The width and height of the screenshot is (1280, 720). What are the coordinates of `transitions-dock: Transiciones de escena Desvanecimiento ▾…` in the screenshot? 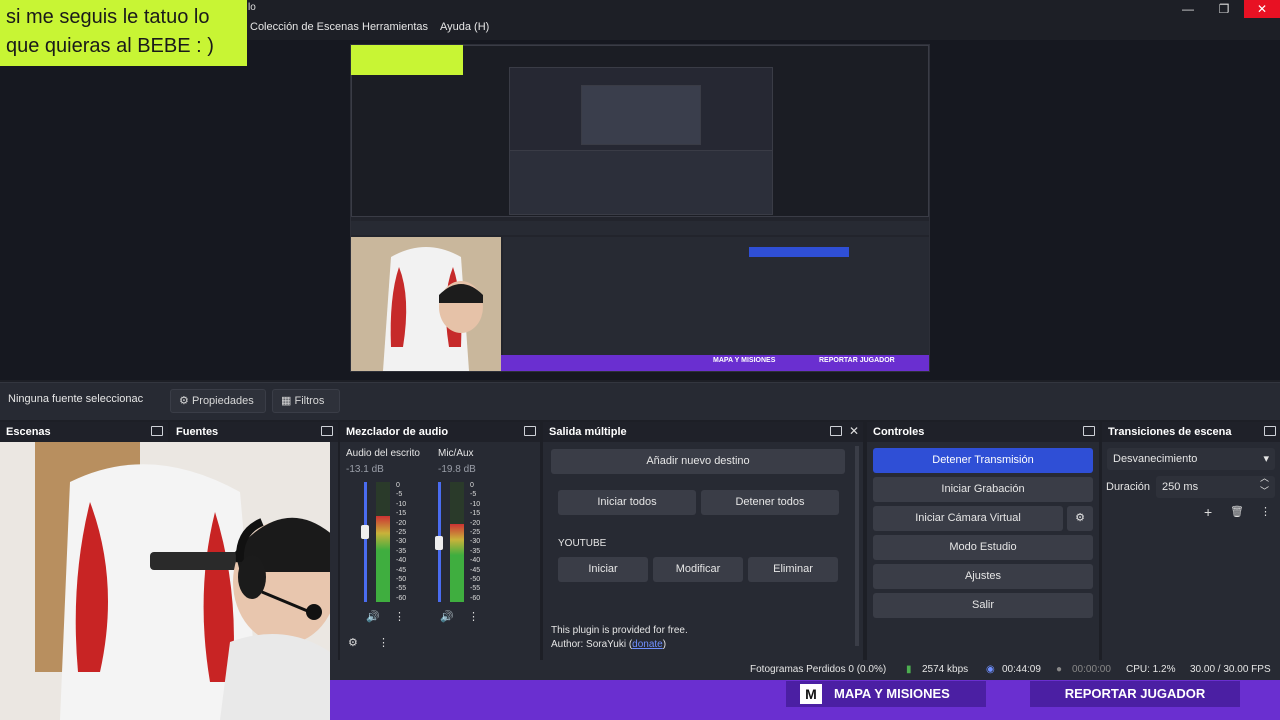 It's located at (1191, 551).